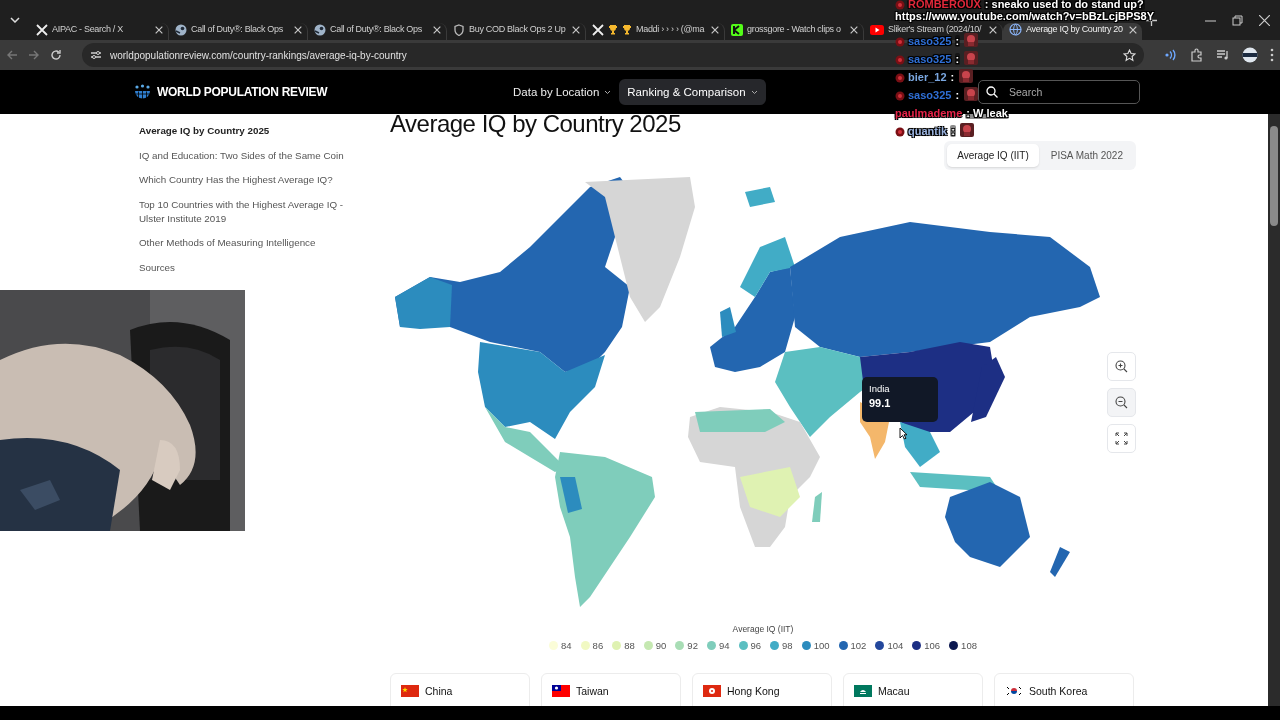 The image size is (1280, 720). I want to click on profile-avatar-icon, so click(1250, 55).